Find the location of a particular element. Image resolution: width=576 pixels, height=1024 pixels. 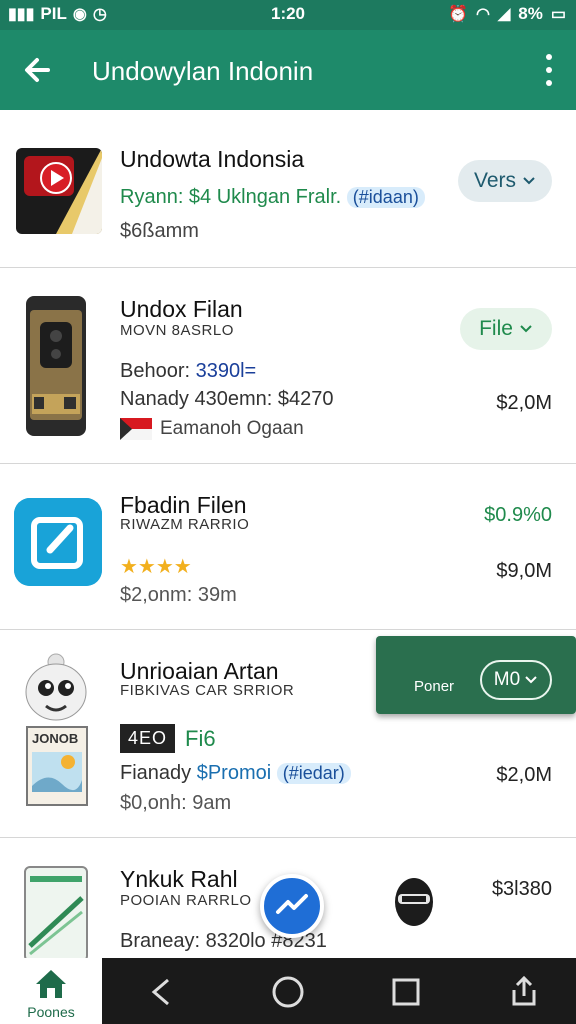

book-thumbnail-label: JONOB is located at coordinates (55, 738).